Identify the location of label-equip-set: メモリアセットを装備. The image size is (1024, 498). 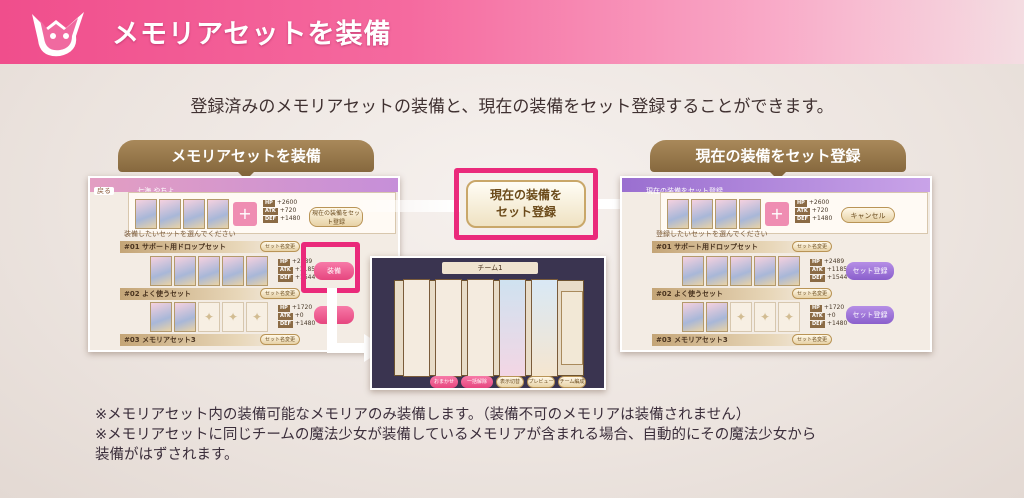
(246, 160).